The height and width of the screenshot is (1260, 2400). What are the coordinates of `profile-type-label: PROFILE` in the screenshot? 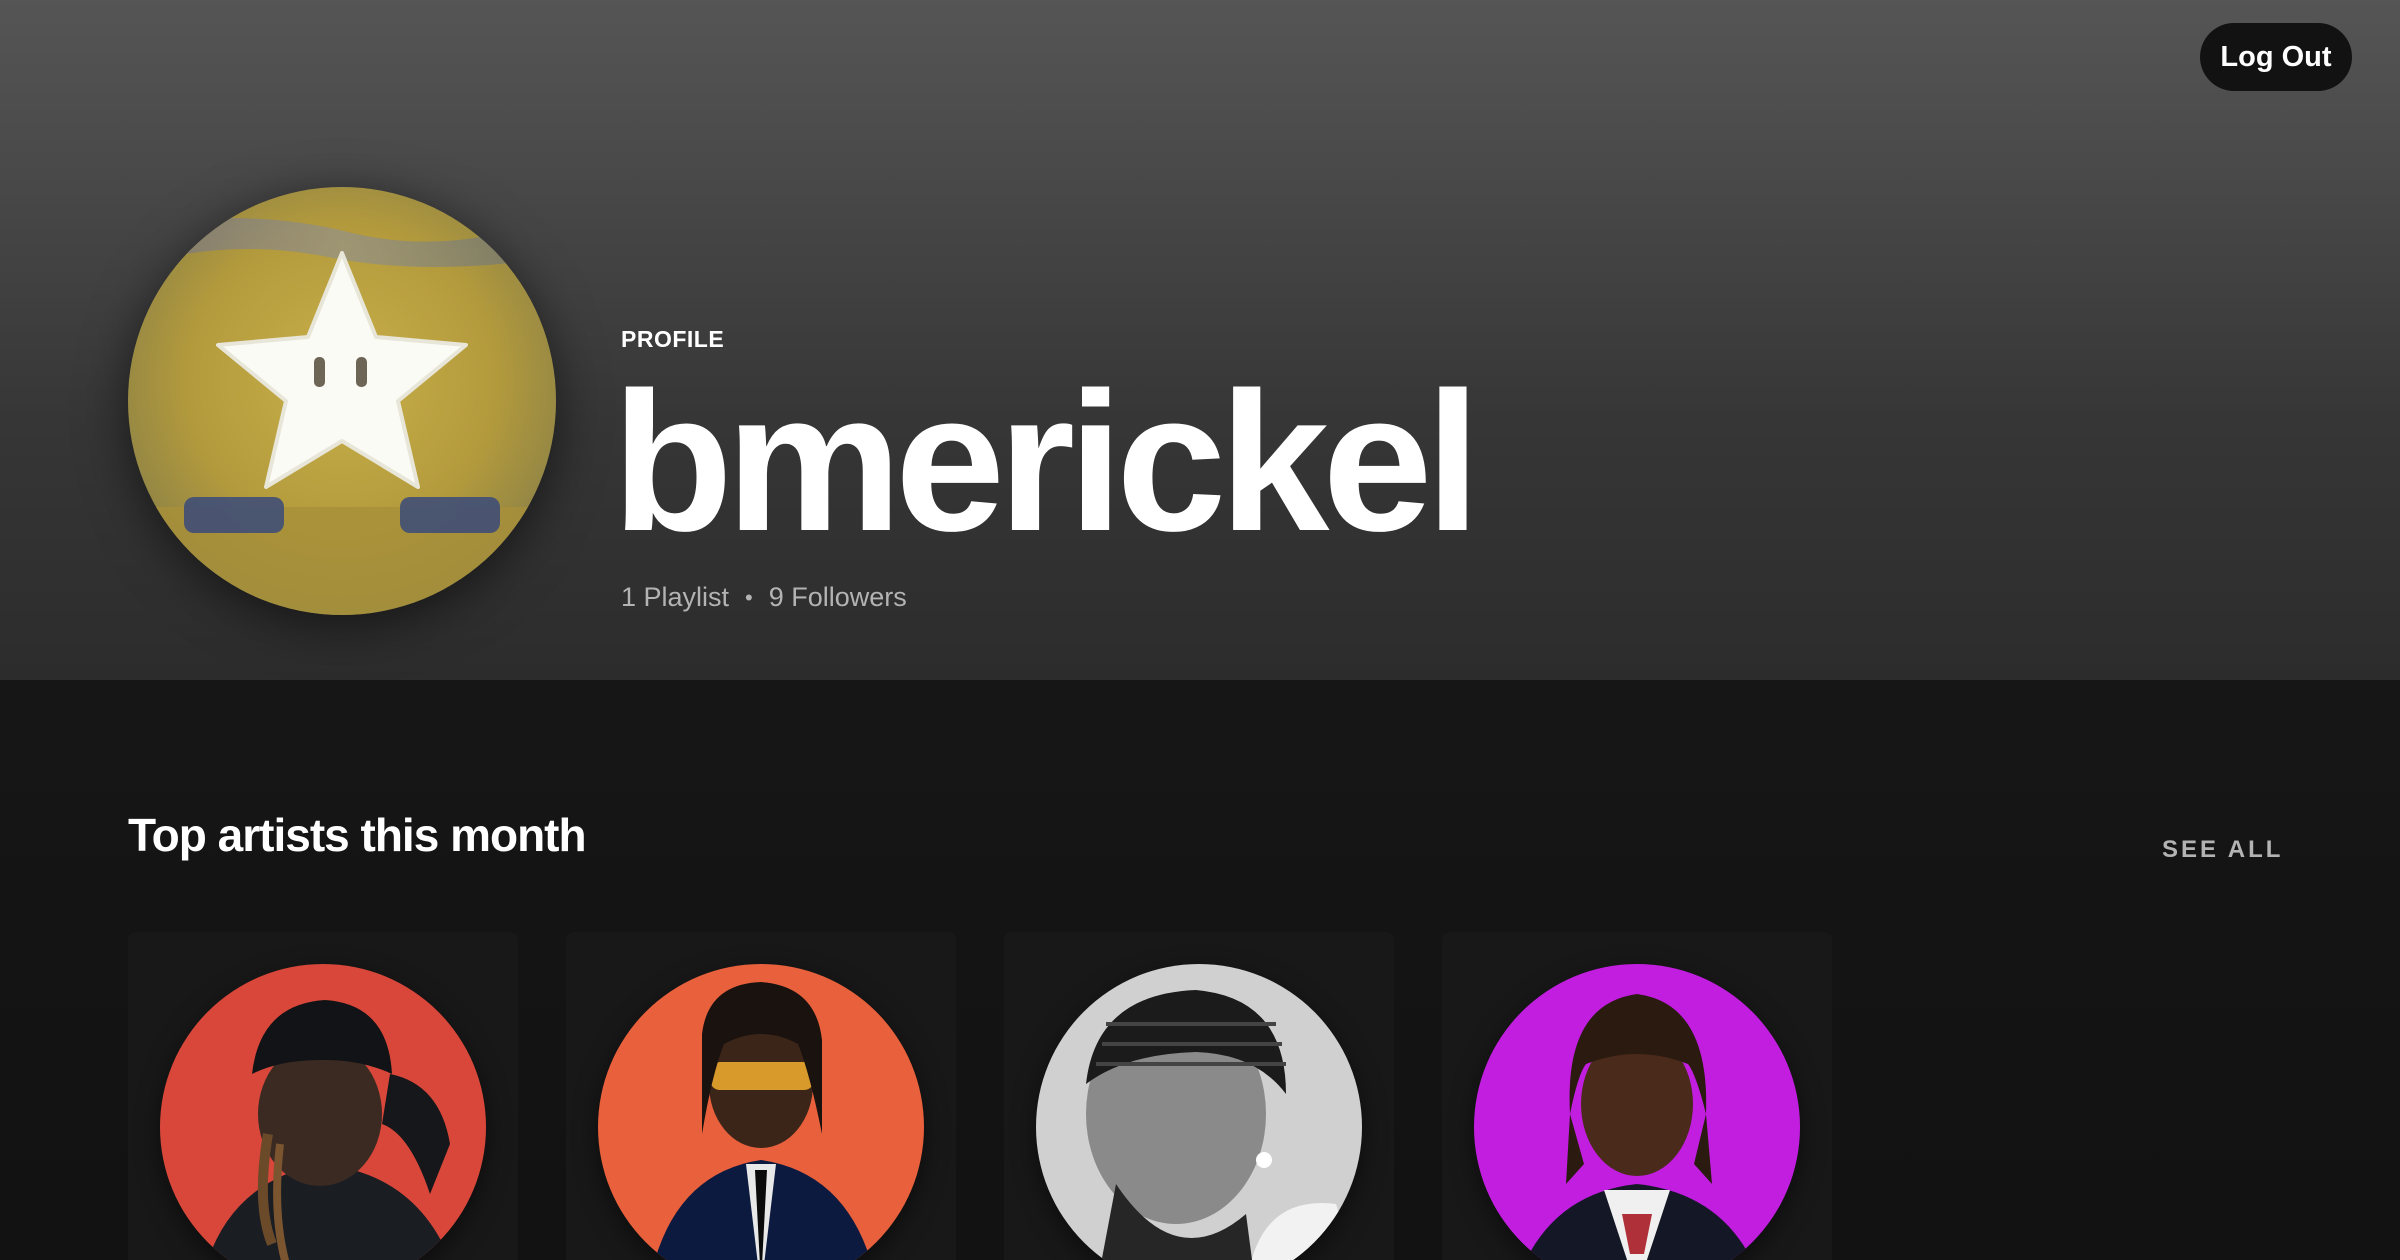 It's located at (673, 339).